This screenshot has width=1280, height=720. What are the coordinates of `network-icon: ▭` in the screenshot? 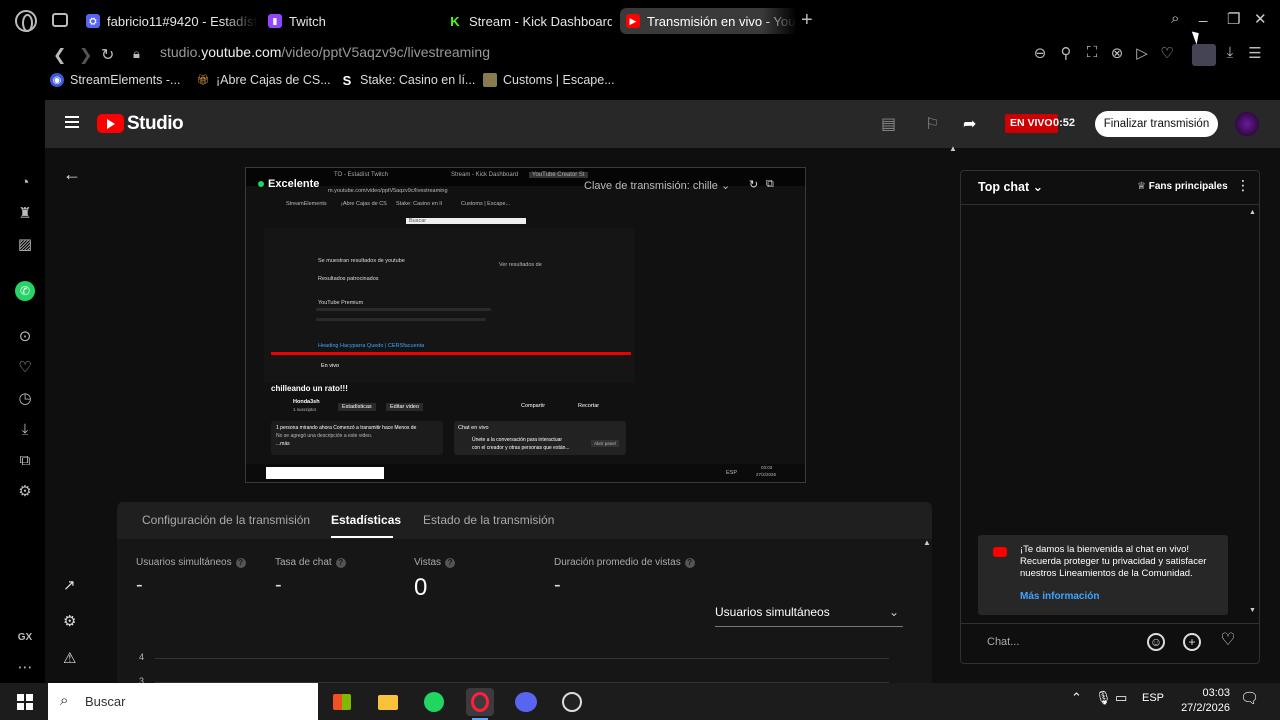 It's located at (1121, 698).